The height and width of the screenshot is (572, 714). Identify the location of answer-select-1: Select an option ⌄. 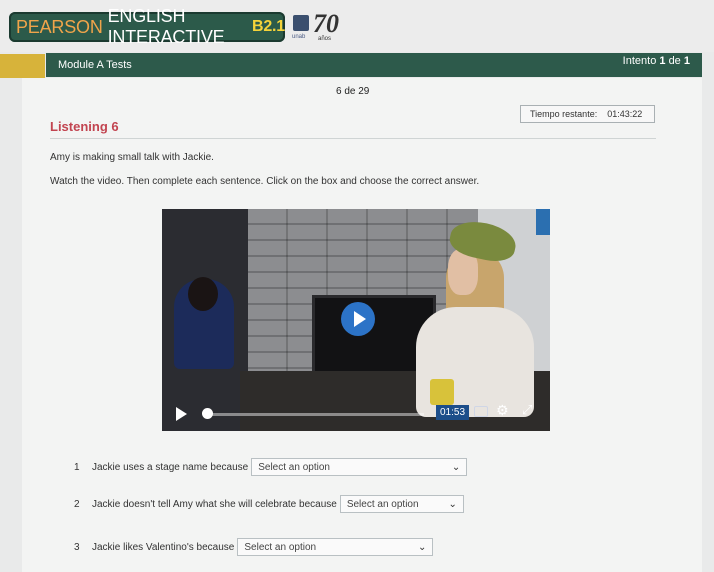
(359, 467).